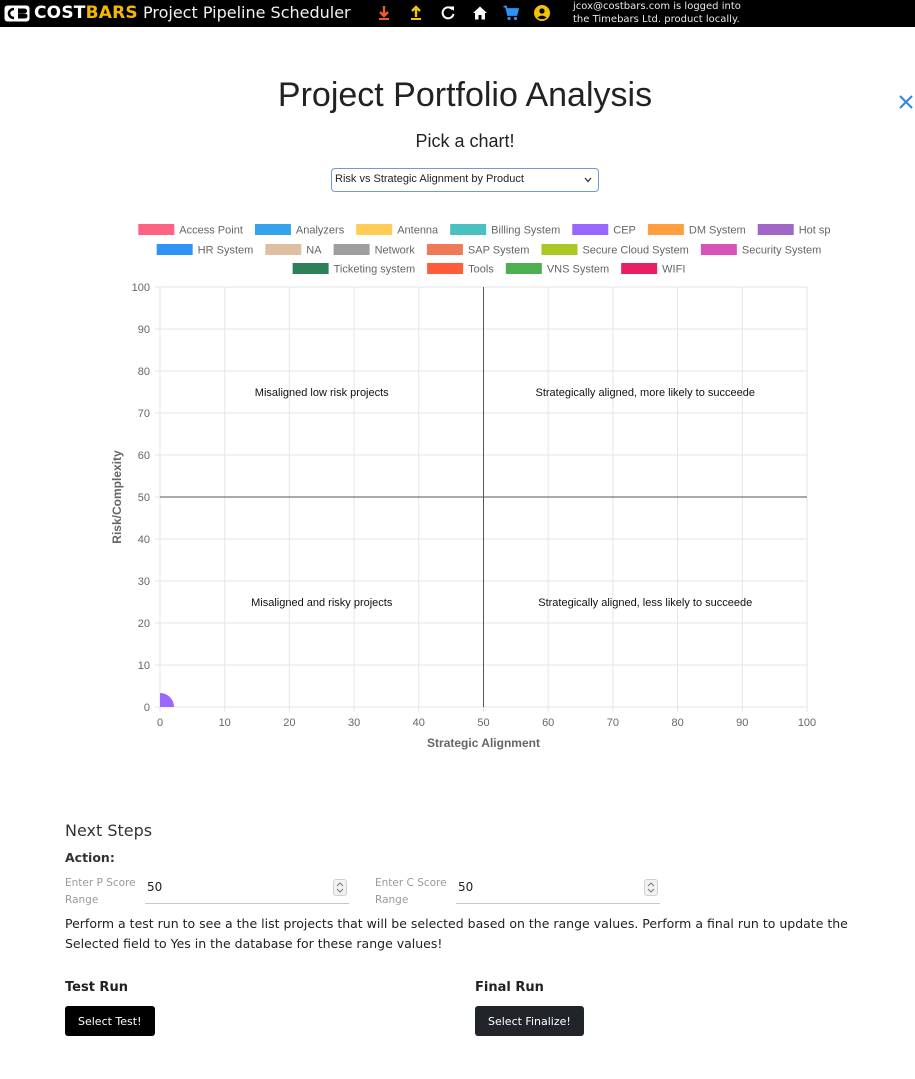 Image resolution: width=915 pixels, height=1079 pixels. What do you see at coordinates (480, 13) in the screenshot?
I see `home-icon` at bounding box center [480, 13].